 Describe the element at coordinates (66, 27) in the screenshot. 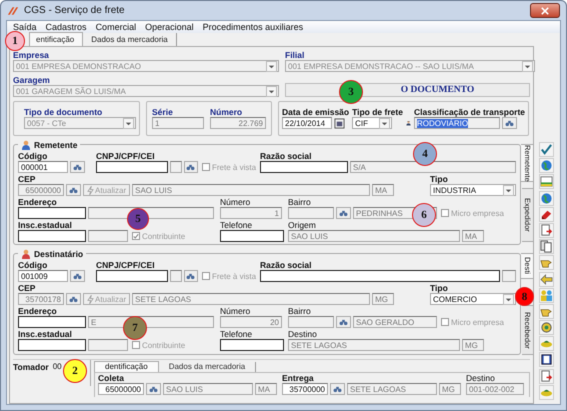

I see `menu-item: Cadastros` at that location.